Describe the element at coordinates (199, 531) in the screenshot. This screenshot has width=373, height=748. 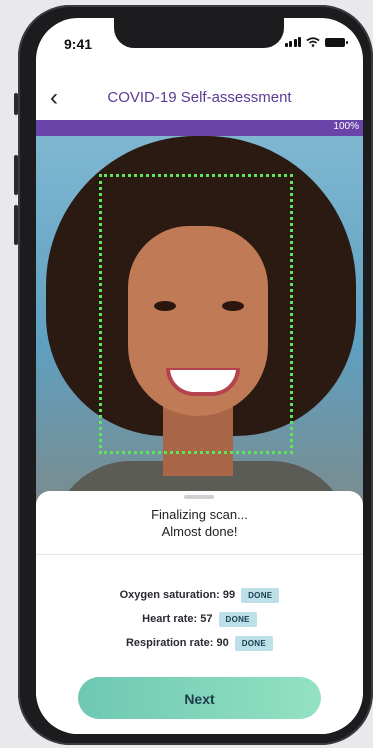
I see `scan-status-line2: Almost done!` at that location.